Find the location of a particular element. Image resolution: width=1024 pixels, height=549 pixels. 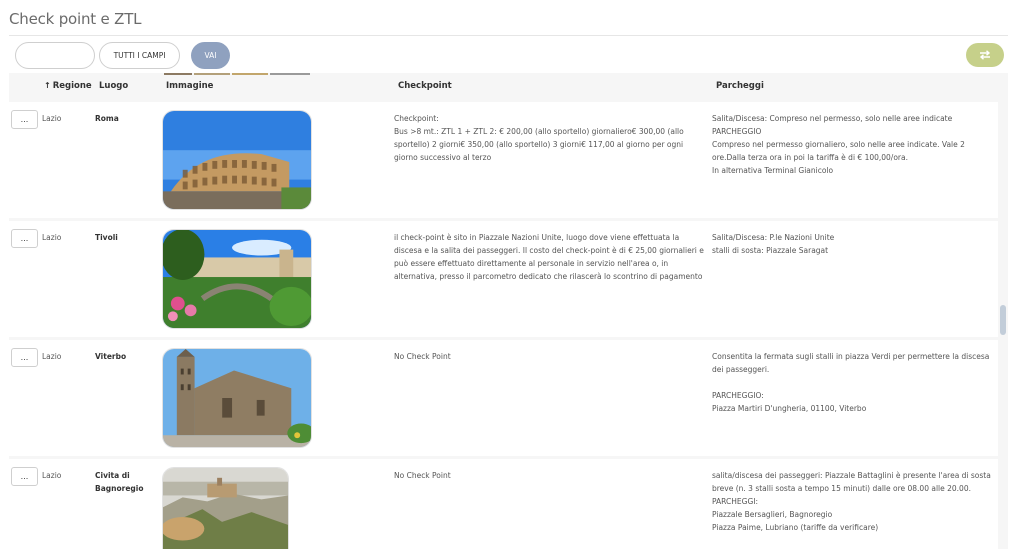

parking-line: In alternativa Terminal Gianicolo is located at coordinates (773, 170).